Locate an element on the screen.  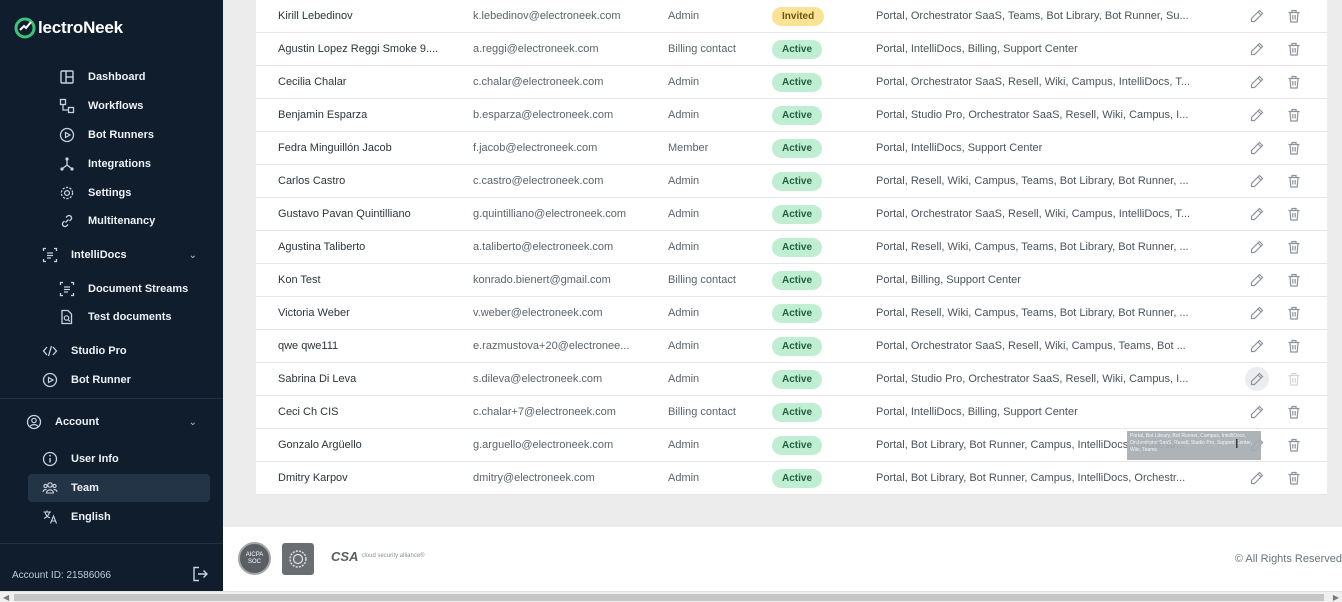
sidebar-item-label: Team is located at coordinates (85, 488).